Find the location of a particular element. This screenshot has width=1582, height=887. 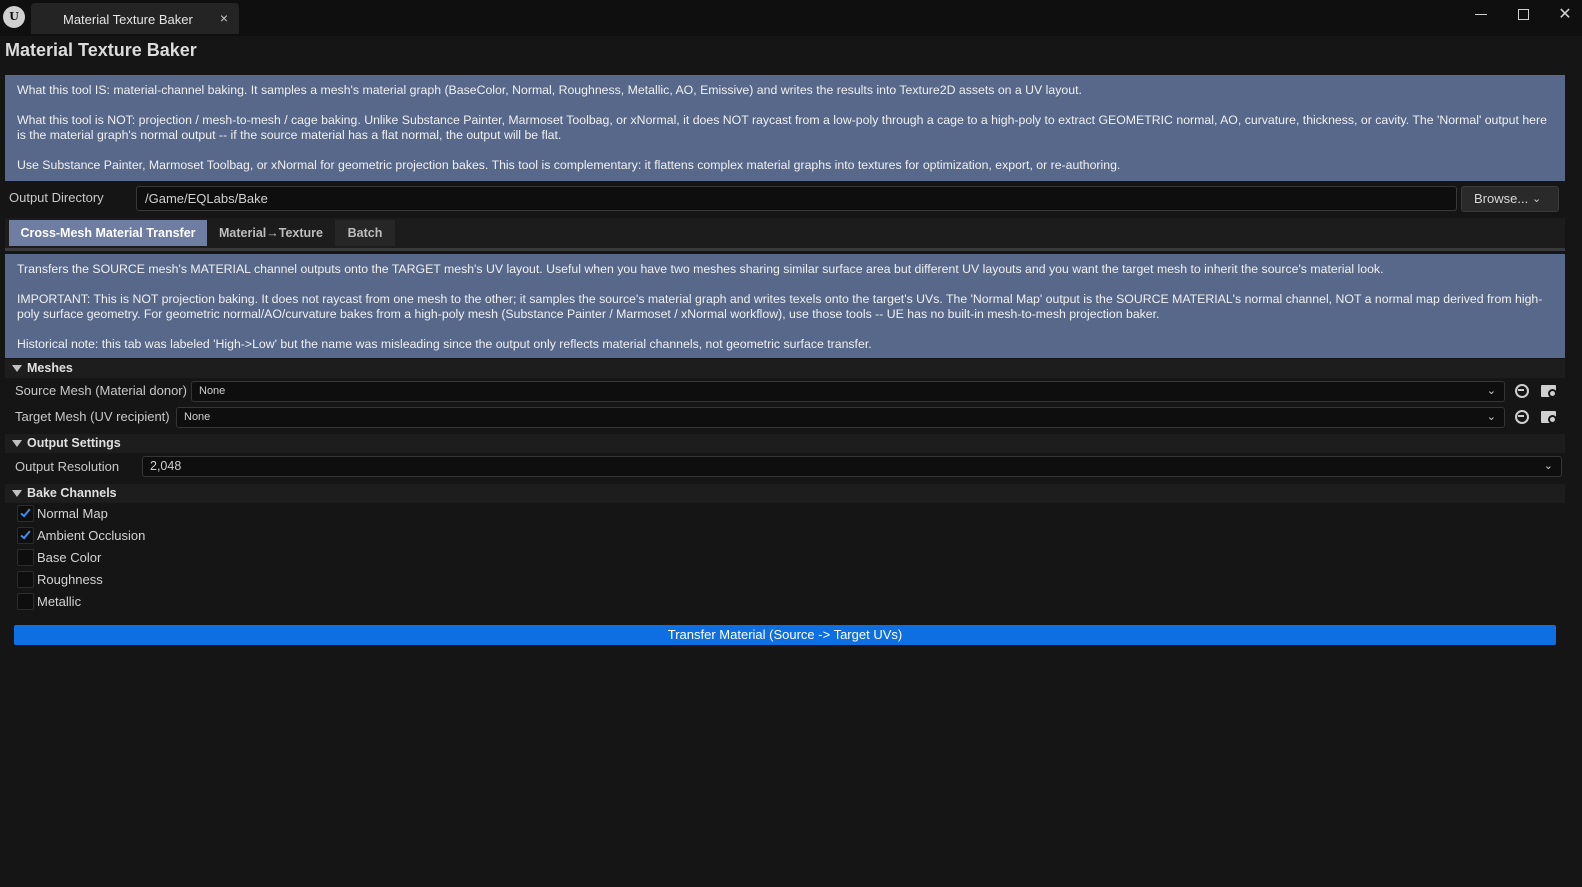

normal-map-checkbox is located at coordinates (25, 513).